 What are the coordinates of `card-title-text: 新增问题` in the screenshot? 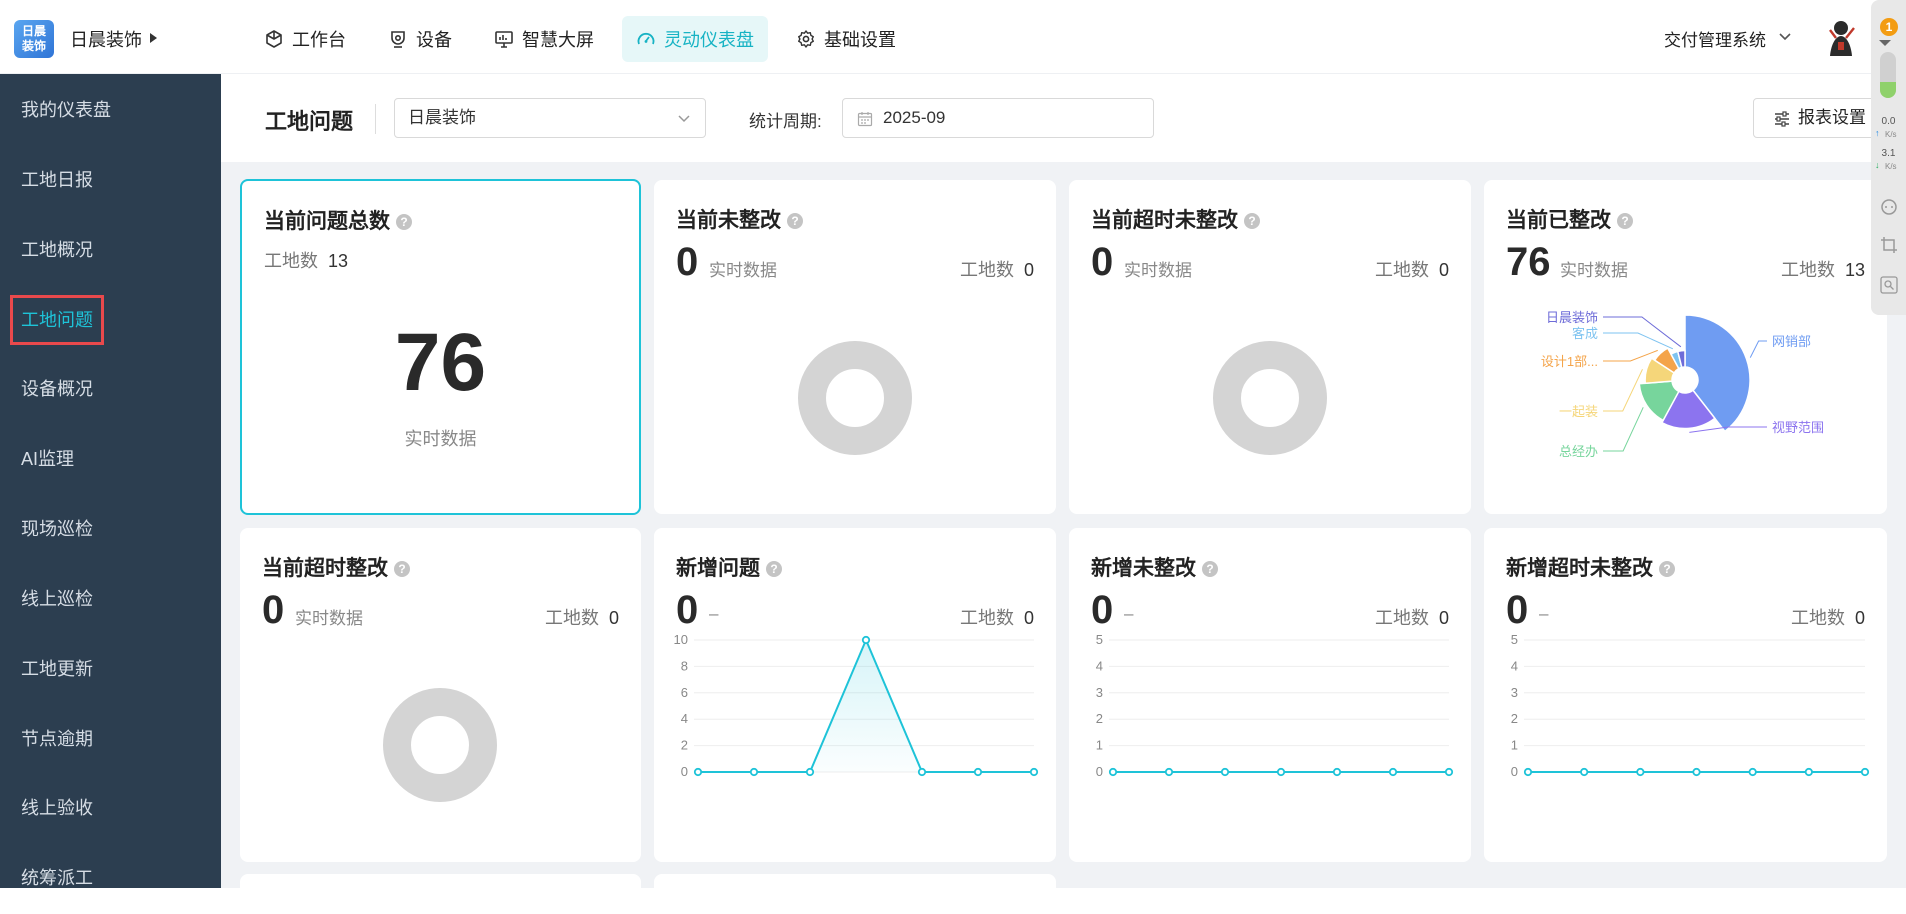 It's located at (718, 568).